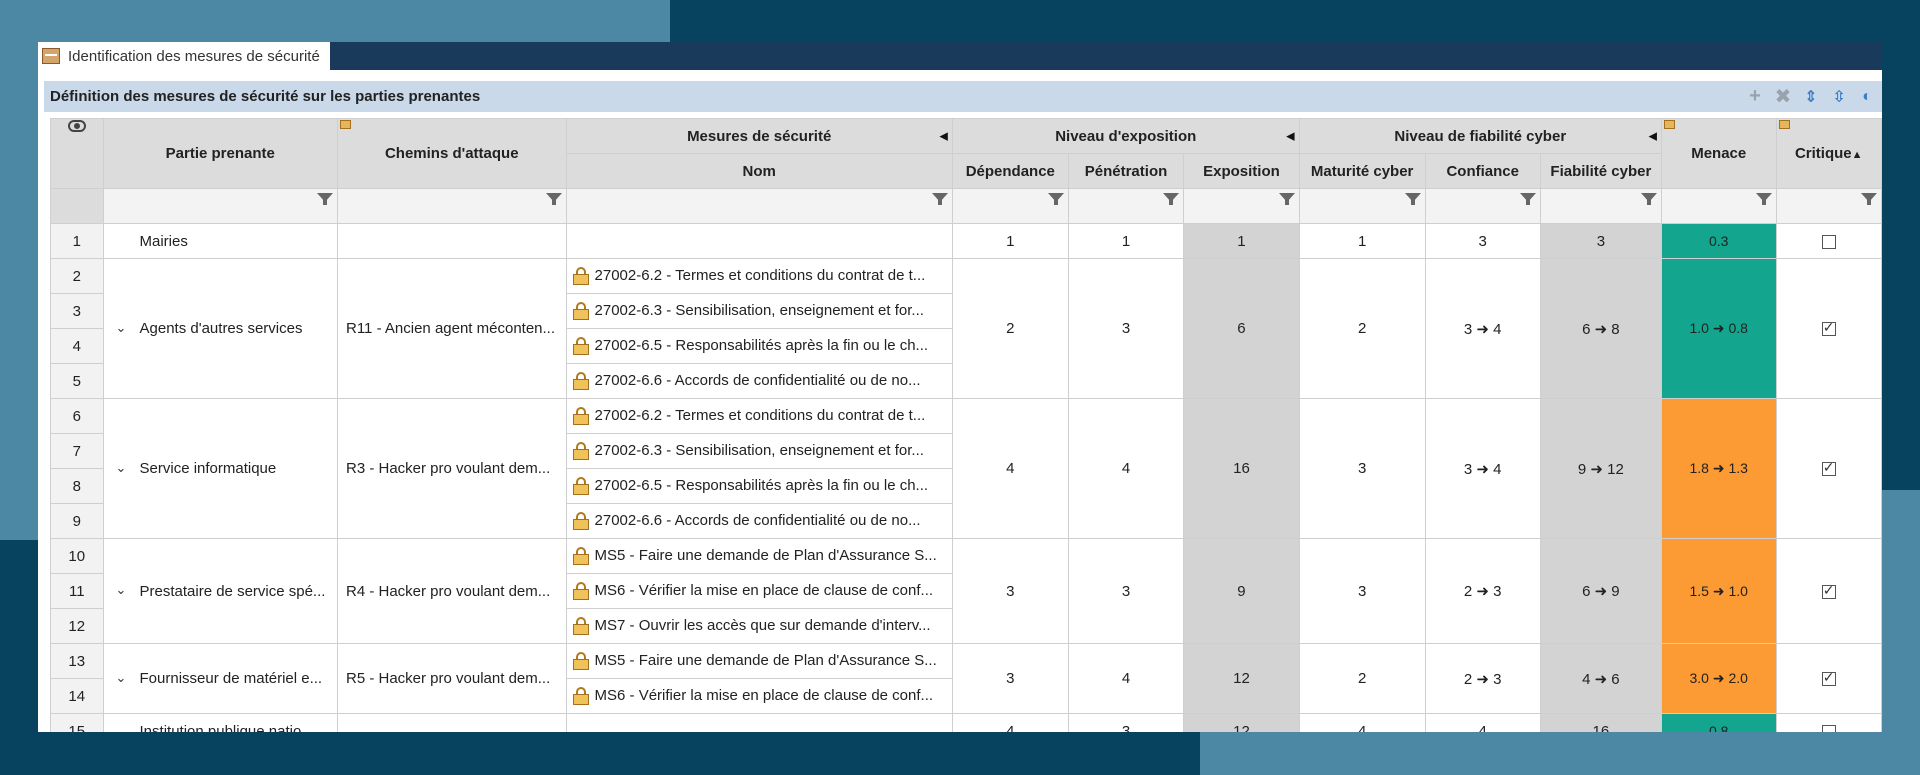  Describe the element at coordinates (1362, 241) in the screenshot. I see `maturite-cell: 1` at that location.